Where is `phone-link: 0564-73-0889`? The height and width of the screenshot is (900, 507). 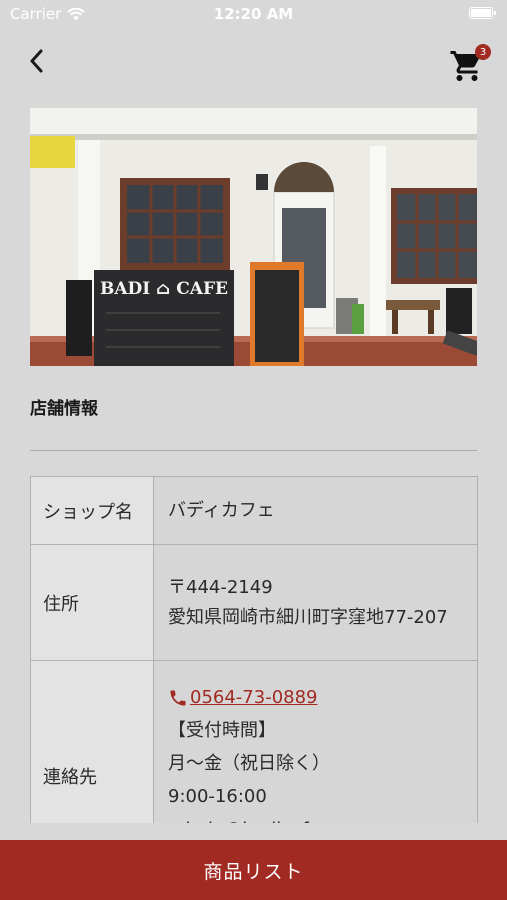
phone-link: 0564-73-0889 is located at coordinates (315, 697).